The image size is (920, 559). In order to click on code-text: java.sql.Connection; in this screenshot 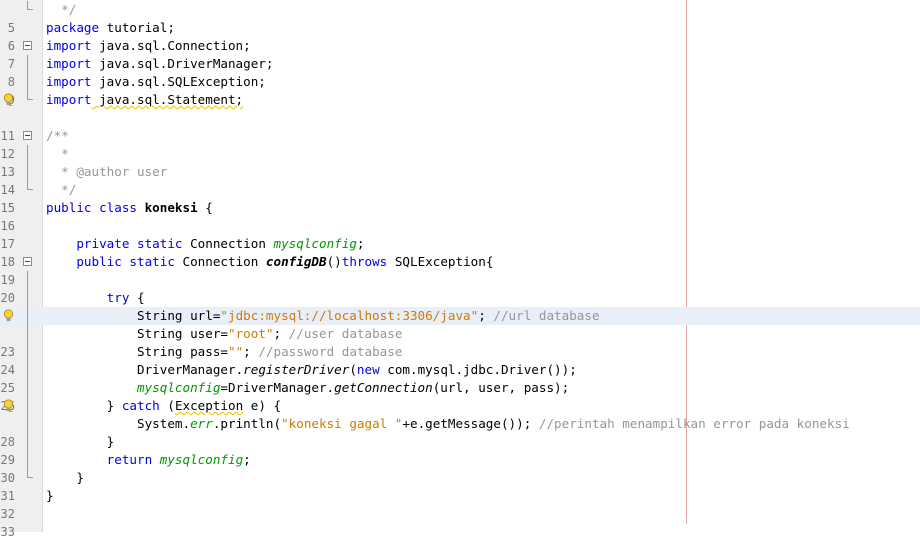, I will do `click(171, 45)`.